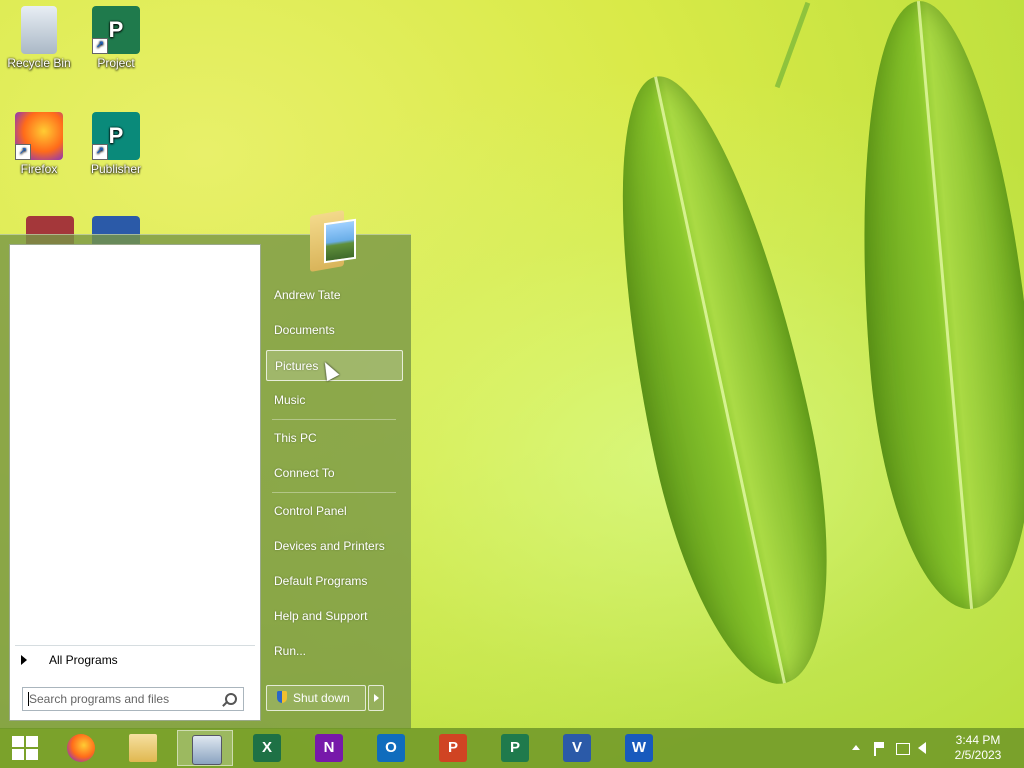 The image size is (1024, 768). What do you see at coordinates (903, 749) in the screenshot?
I see `network-icon` at bounding box center [903, 749].